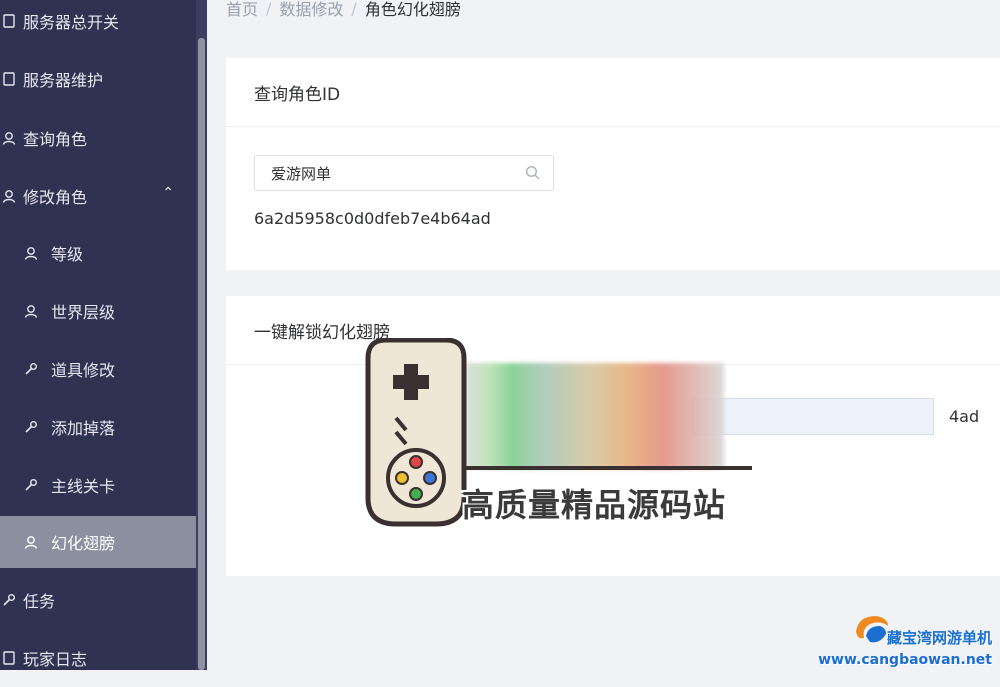 The width and height of the screenshot is (1000, 687). Describe the element at coordinates (55, 197) in the screenshot. I see `sidebar-item-label: 修改角色` at that location.